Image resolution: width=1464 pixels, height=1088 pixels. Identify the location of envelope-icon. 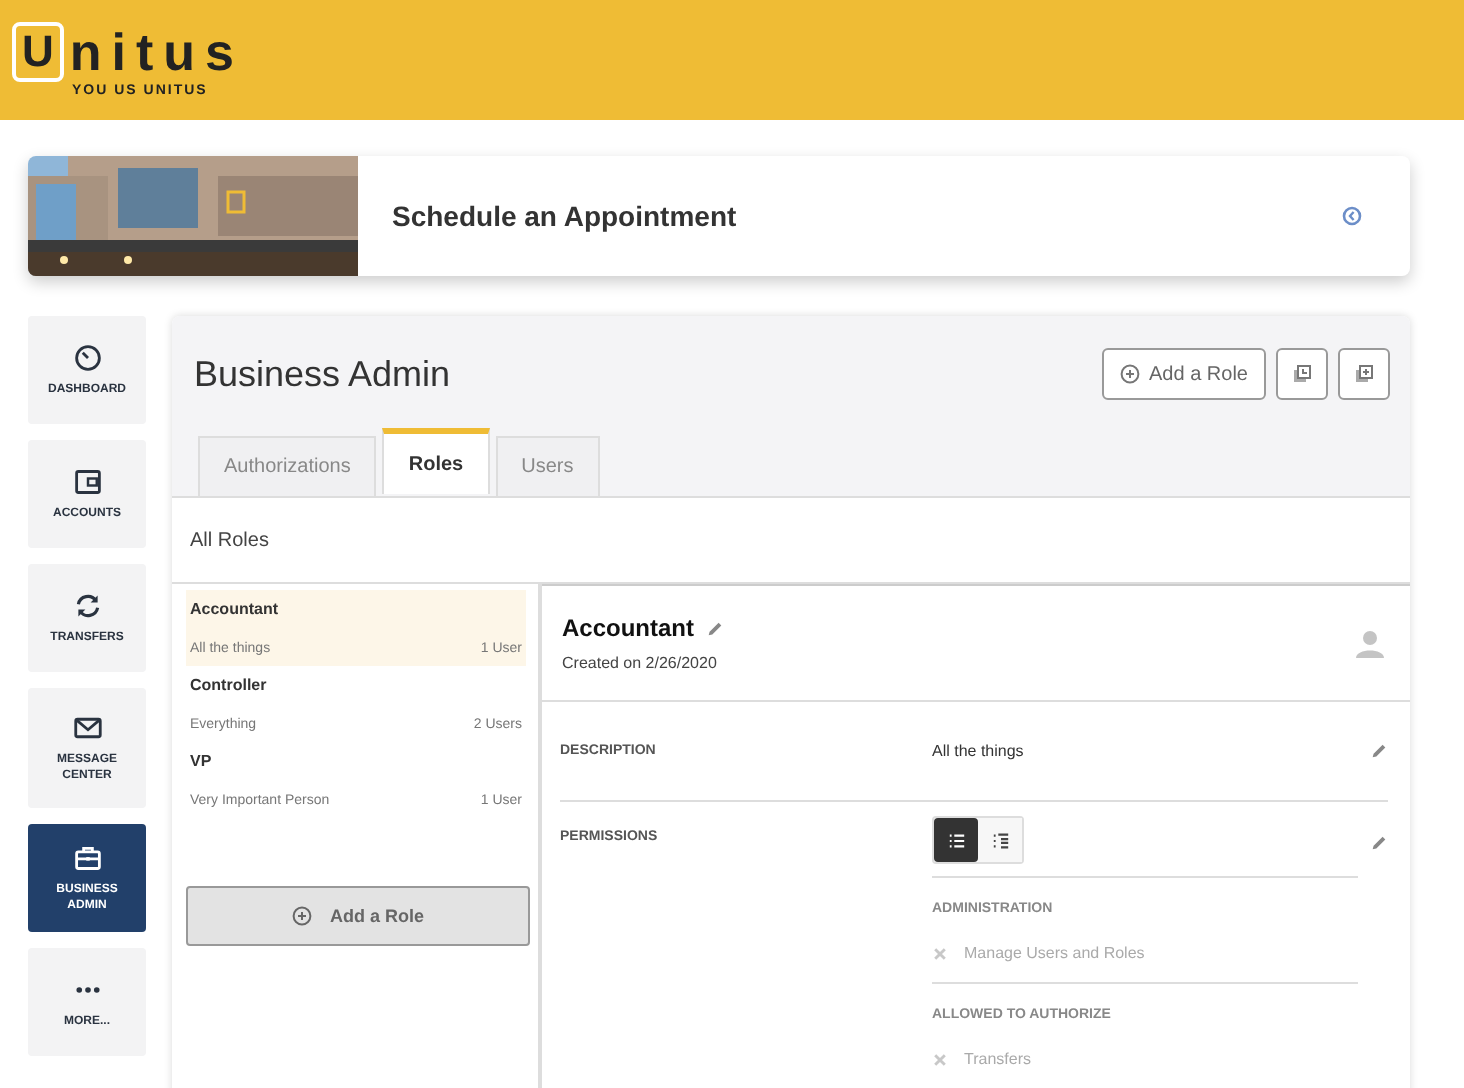
(87, 727).